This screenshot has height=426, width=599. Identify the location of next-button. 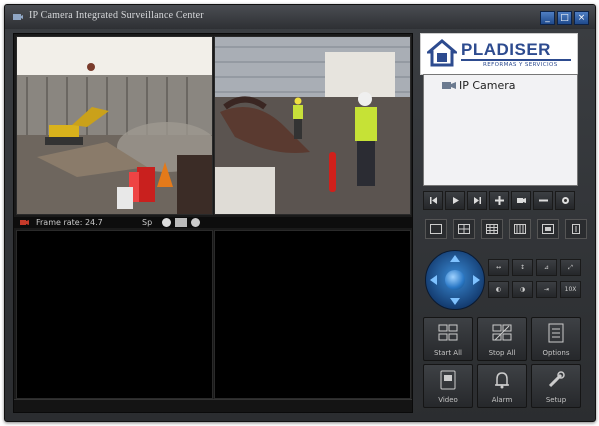
(477, 200).